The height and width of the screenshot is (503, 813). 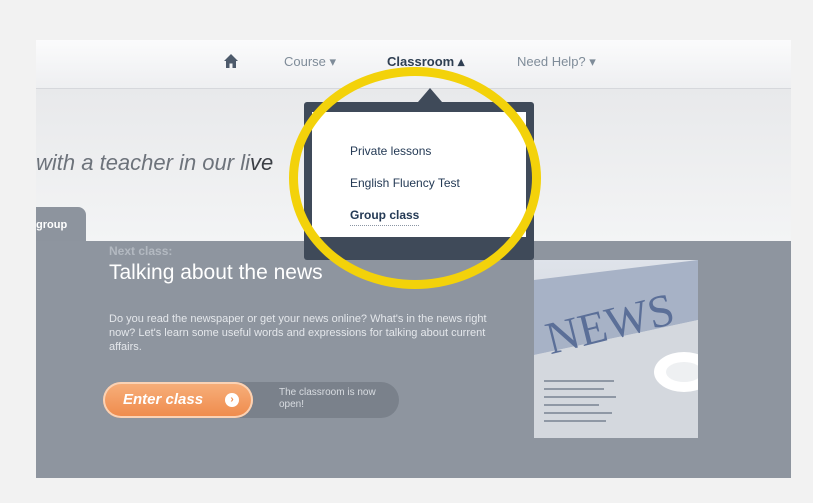 I want to click on nav-need-help: Need Help? ▾, so click(x=556, y=64).